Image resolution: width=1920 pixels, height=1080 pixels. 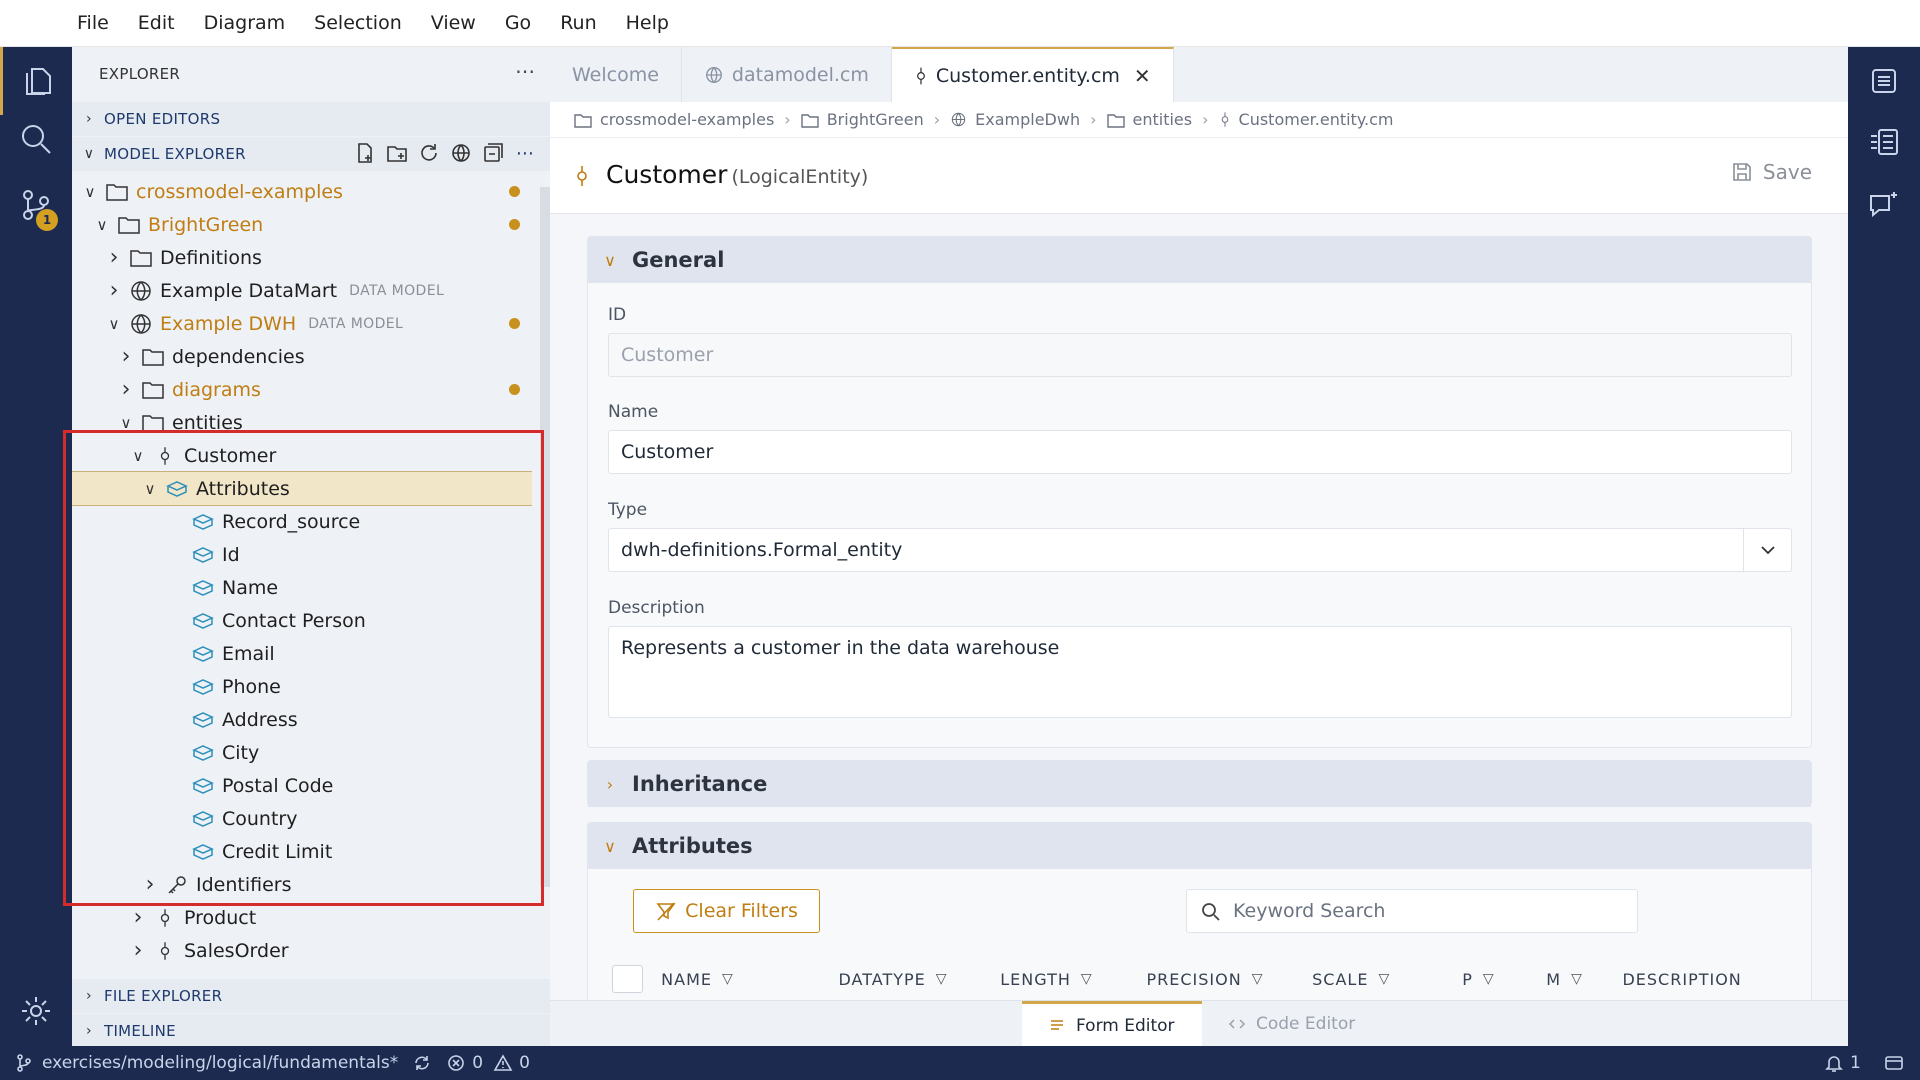 What do you see at coordinates (36, 1011) in the screenshot?
I see `settings-activity-button` at bounding box center [36, 1011].